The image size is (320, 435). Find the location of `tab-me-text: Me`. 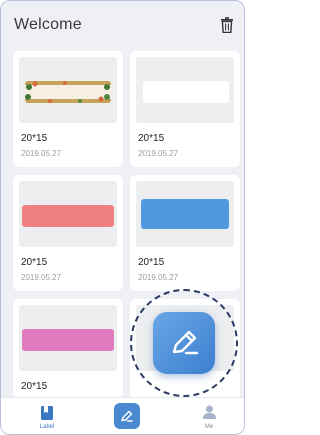

tab-me-text: Me is located at coordinates (209, 427).